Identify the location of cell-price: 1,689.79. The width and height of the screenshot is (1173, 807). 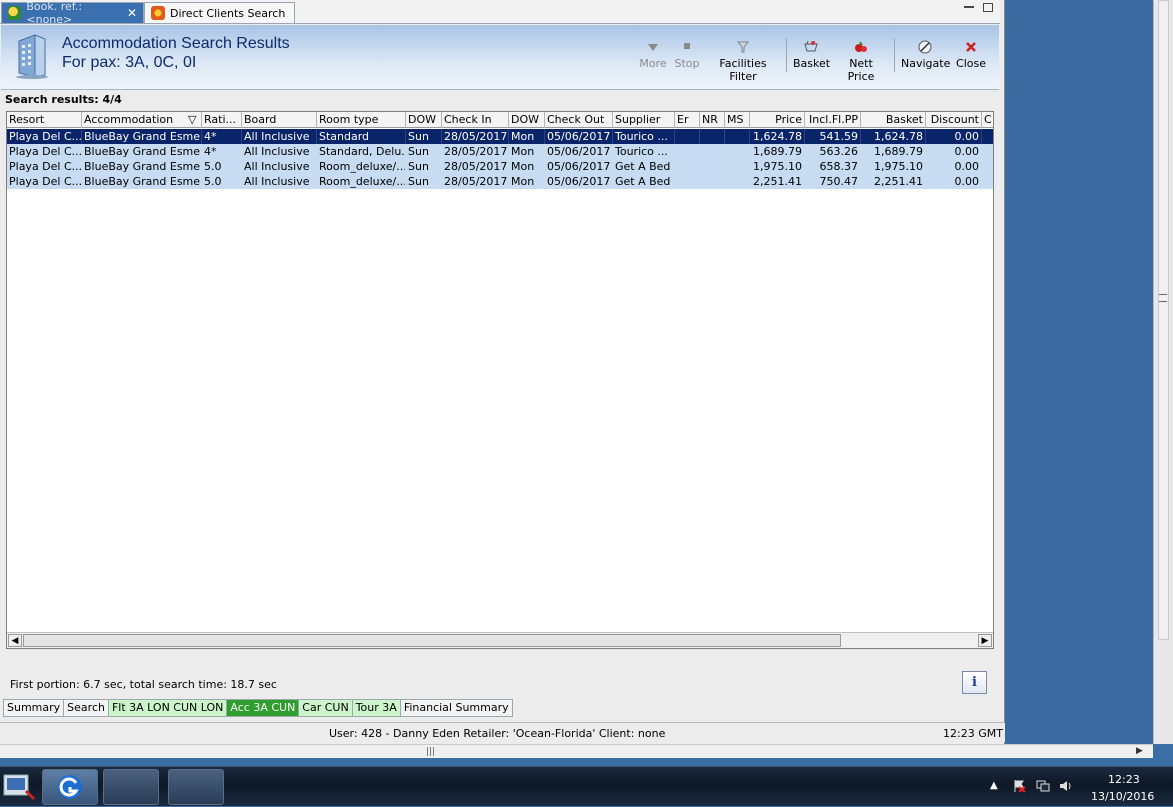
(777, 151).